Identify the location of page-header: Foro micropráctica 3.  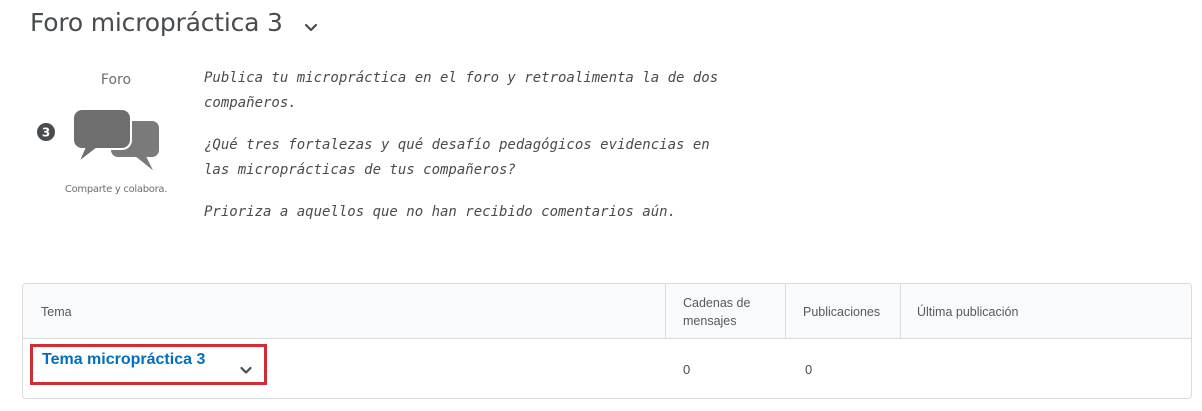
(174, 22).